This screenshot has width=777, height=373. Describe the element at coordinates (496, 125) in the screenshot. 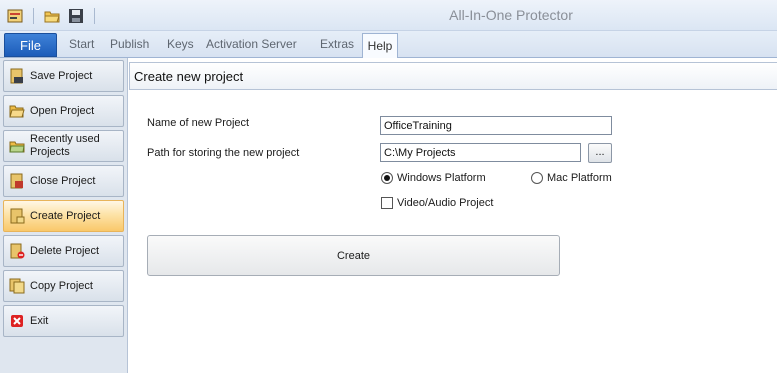

I see `project-name-input` at that location.